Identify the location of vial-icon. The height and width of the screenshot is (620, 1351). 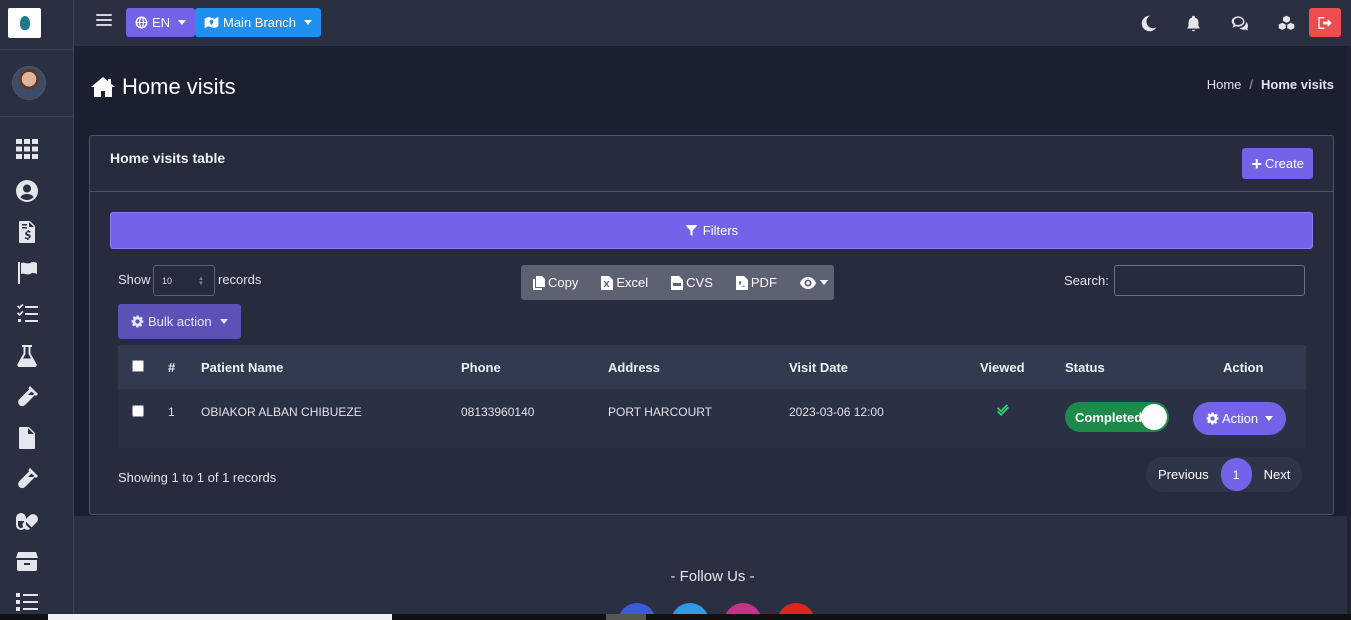
(27, 479).